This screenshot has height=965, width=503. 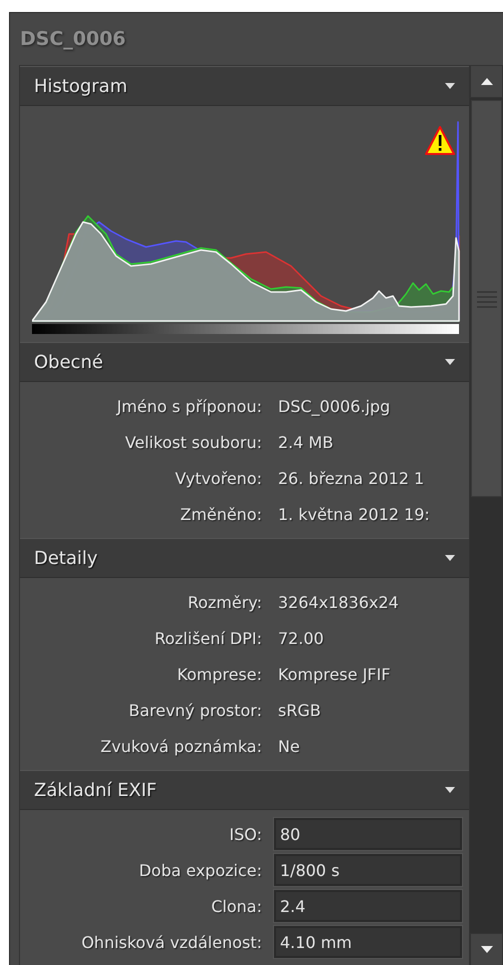 I want to click on section-header: Obecné, so click(x=245, y=362).